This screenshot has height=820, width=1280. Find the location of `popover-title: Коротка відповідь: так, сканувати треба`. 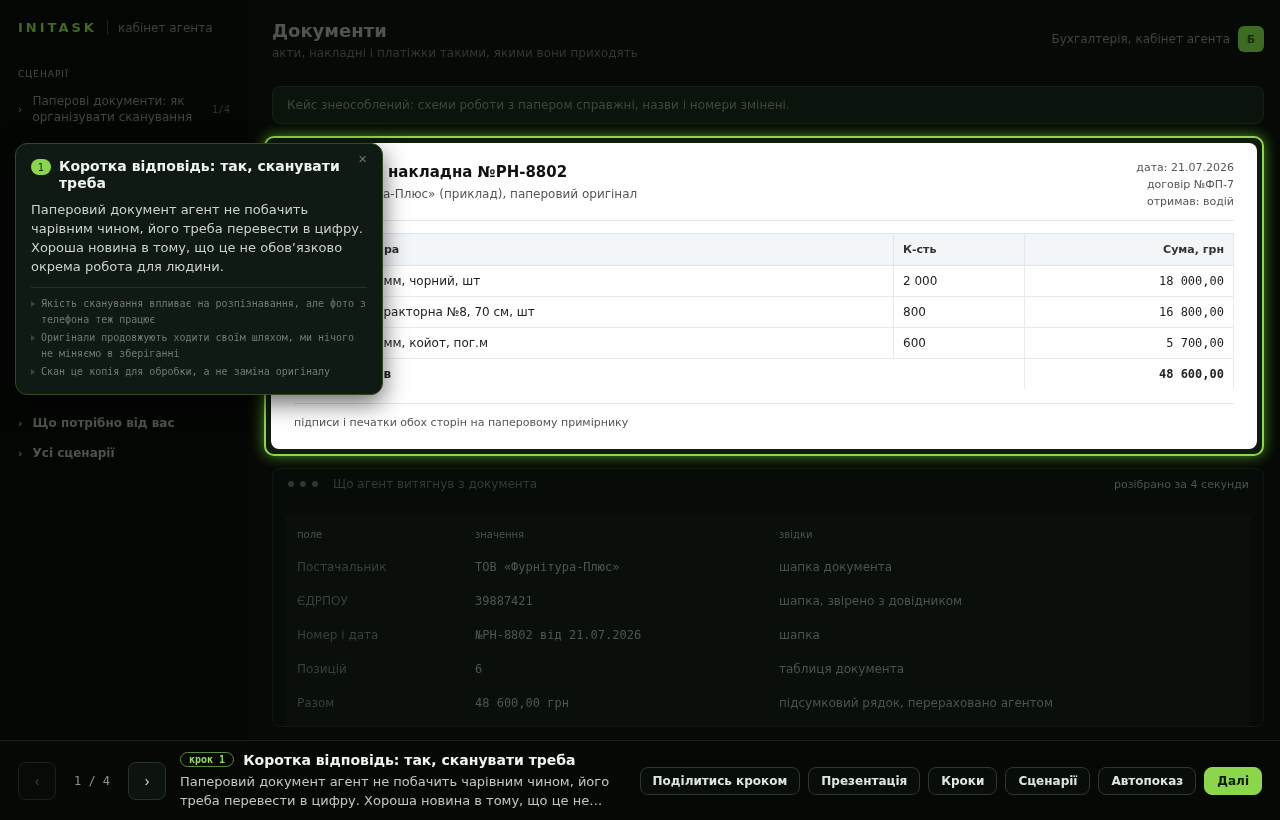

popover-title: Коротка відповідь: так, сканувати треба is located at coordinates (200, 175).